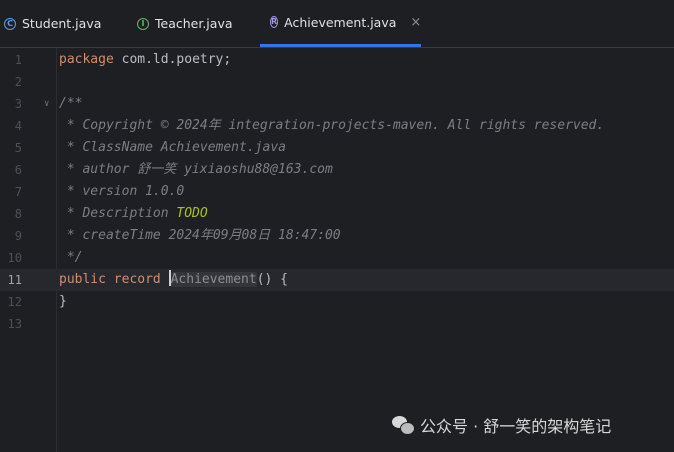 Image resolution: width=674 pixels, height=452 pixels. What do you see at coordinates (18, 214) in the screenshot?
I see `line-number: 8` at bounding box center [18, 214].